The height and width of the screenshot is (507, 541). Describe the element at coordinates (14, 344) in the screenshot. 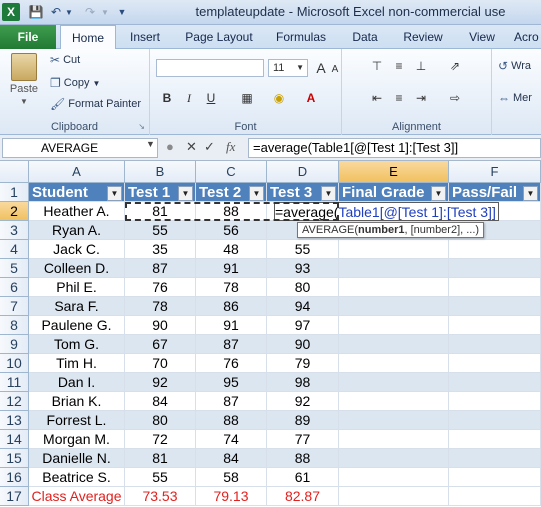

I see `row-header-9: 9` at that location.